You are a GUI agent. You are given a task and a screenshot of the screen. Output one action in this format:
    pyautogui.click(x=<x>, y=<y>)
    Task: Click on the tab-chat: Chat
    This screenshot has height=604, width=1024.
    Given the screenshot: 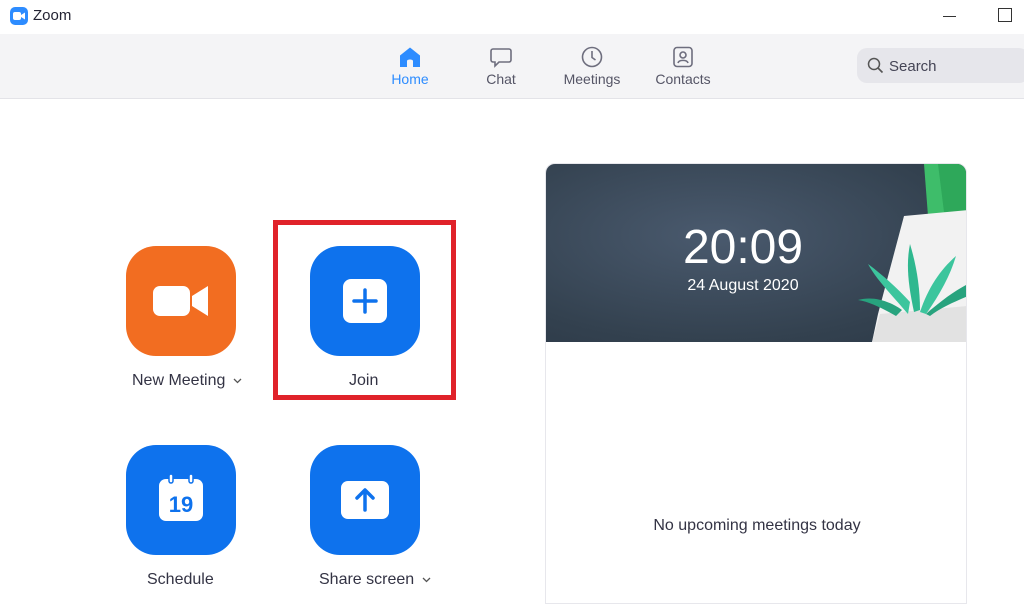 What is the action you would take?
    pyautogui.click(x=501, y=69)
    